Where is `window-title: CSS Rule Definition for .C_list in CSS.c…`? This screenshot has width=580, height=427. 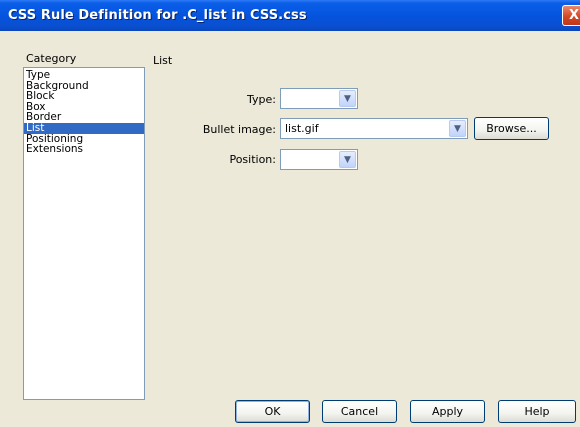
window-title: CSS Rule Definition for .C_list in CSS.c… is located at coordinates (157, 15).